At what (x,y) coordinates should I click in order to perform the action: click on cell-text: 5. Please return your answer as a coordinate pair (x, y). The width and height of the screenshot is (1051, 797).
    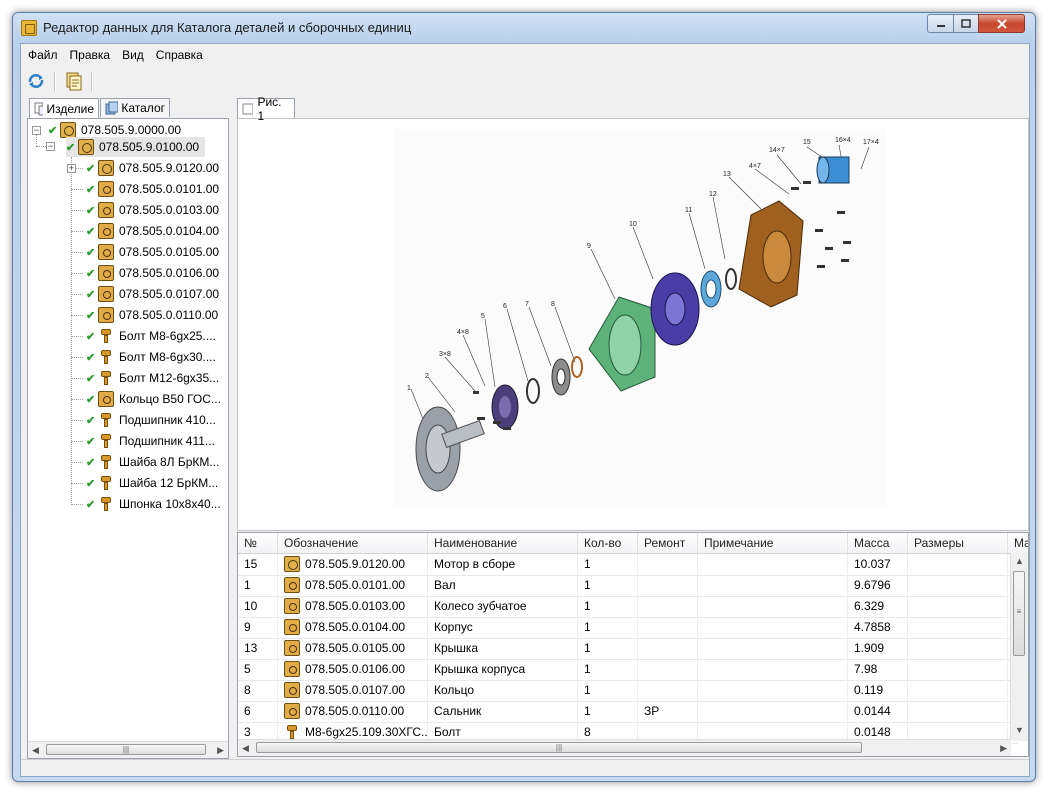
    Looking at the image, I should click on (247, 669).